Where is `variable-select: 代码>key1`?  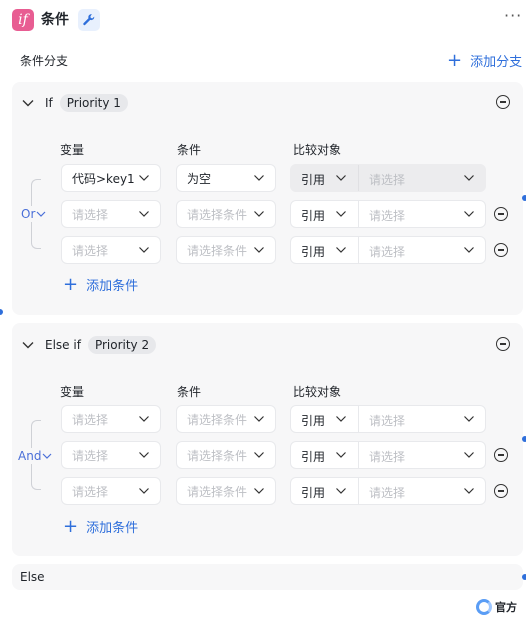
variable-select: 代码>key1 is located at coordinates (111, 178).